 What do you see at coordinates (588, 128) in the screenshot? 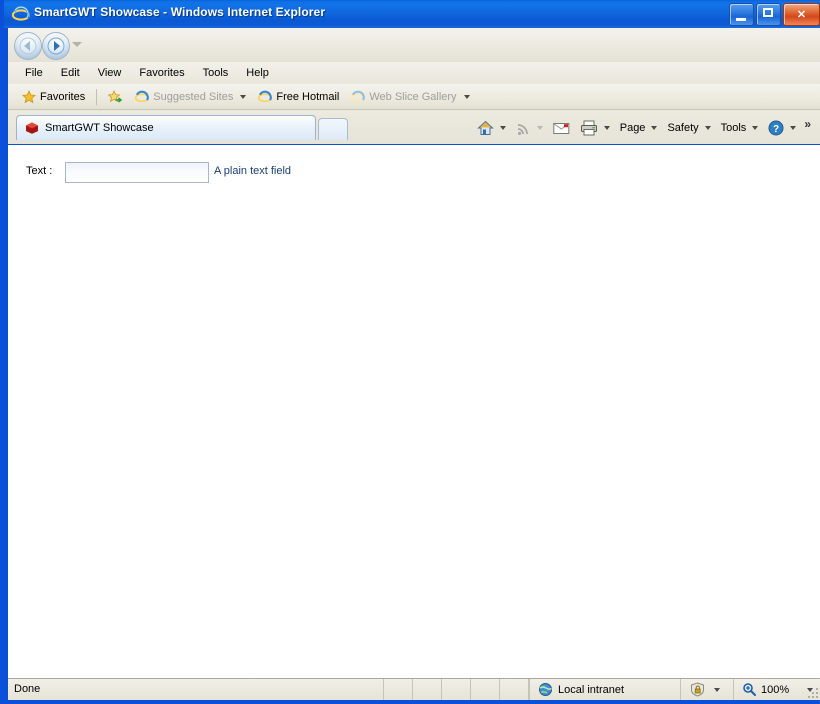
I see `printer-icon` at bounding box center [588, 128].